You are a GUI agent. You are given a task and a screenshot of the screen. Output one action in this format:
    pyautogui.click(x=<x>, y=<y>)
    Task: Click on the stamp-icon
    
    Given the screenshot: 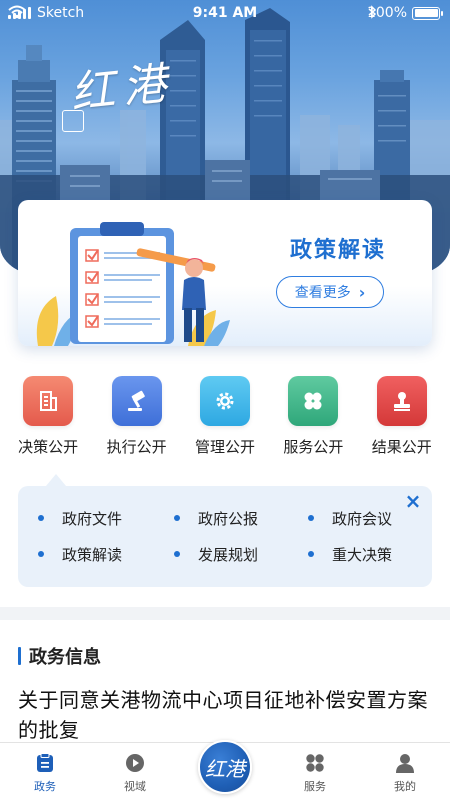 What is the action you would take?
    pyautogui.click(x=401, y=401)
    